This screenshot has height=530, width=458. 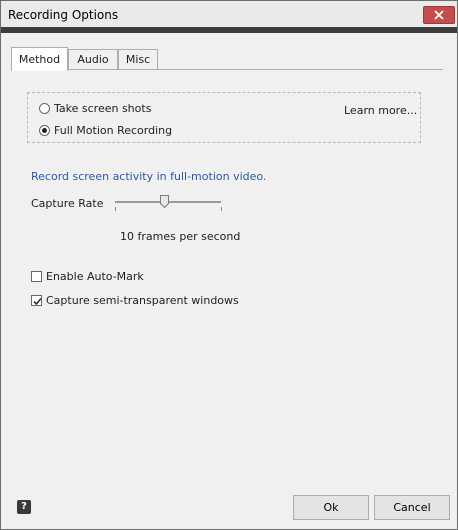 I want to click on capture-semi-transparent-checkbox, so click(x=36, y=300).